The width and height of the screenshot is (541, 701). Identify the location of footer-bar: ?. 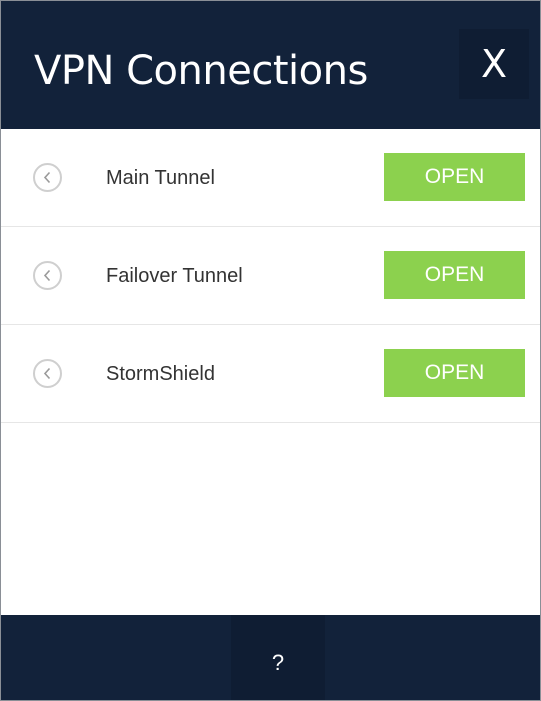
(270, 657).